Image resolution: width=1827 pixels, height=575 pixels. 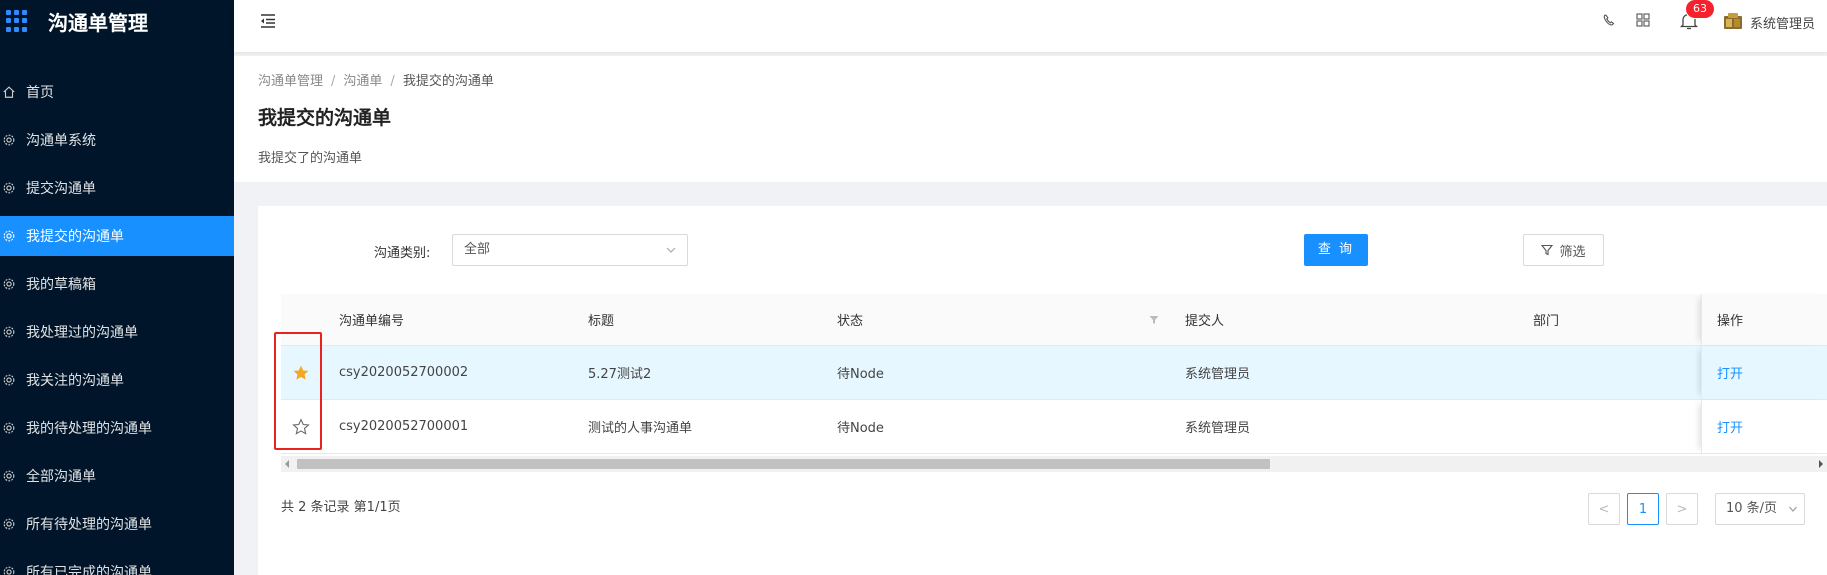 What do you see at coordinates (117, 92) in the screenshot?
I see `sidebar-item-home: 首页` at bounding box center [117, 92].